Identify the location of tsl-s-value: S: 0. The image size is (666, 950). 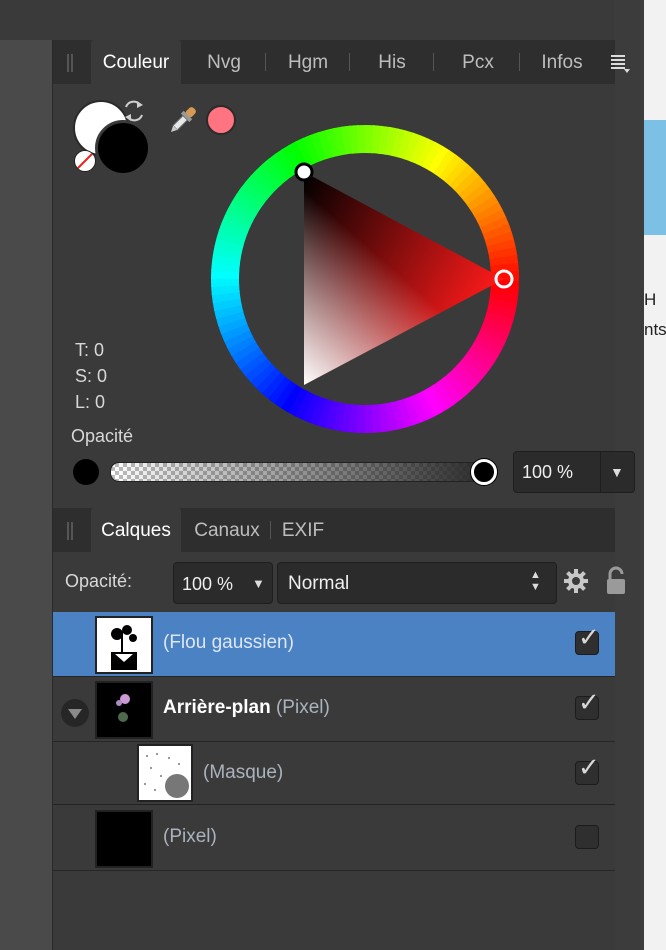
(91, 376).